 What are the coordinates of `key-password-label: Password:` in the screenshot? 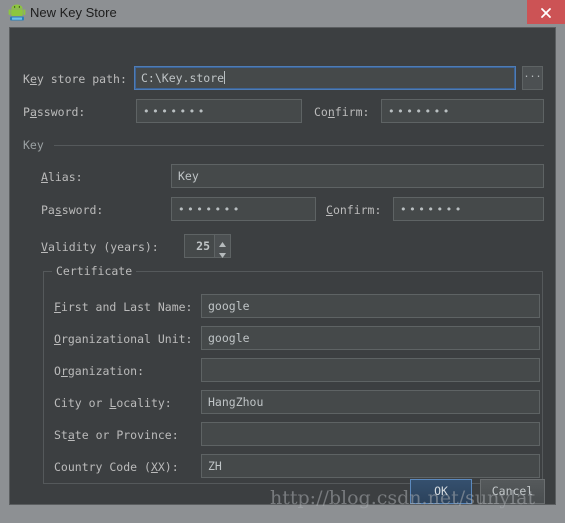 It's located at (72, 210).